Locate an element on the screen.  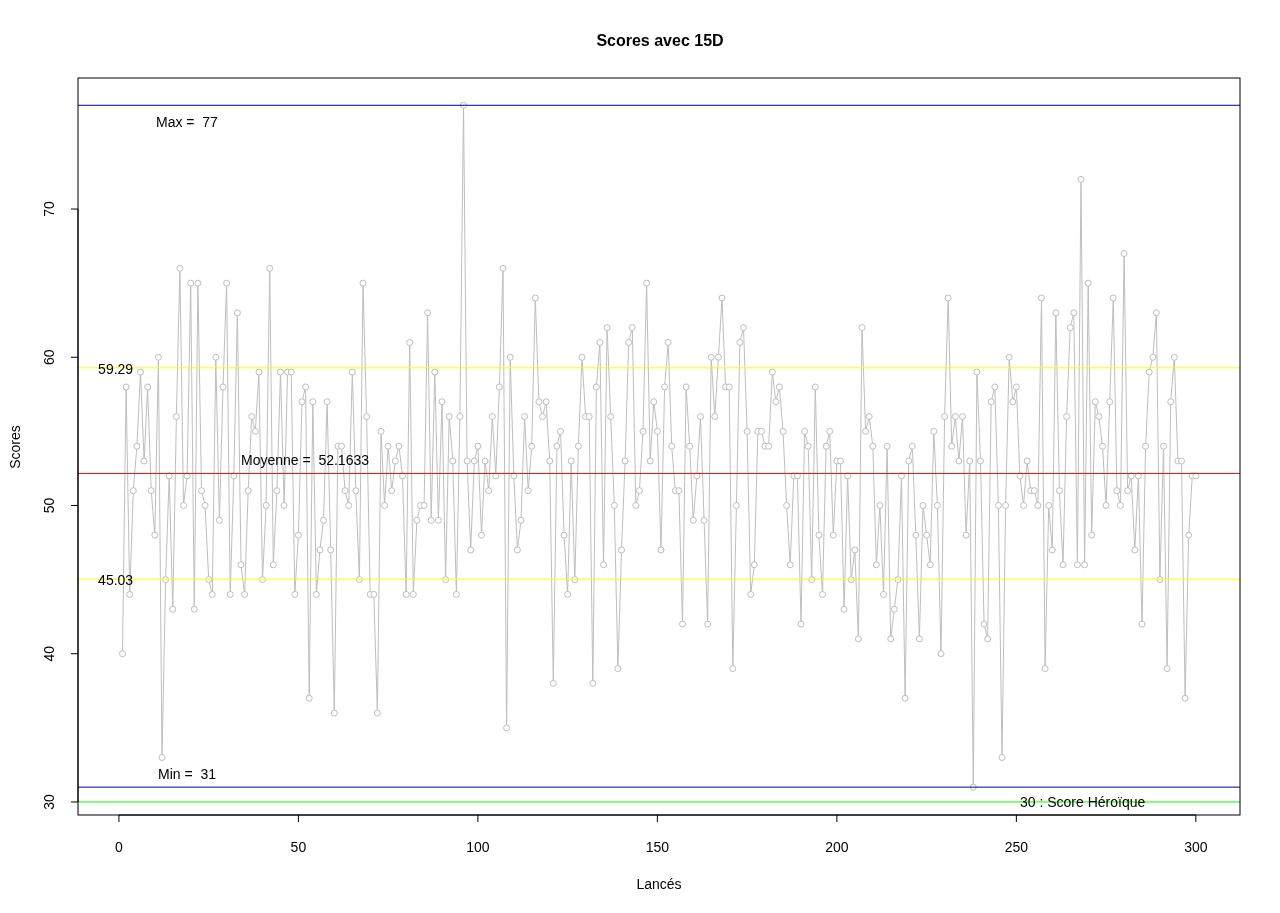
tick-label: 250 is located at coordinates (1016, 847).